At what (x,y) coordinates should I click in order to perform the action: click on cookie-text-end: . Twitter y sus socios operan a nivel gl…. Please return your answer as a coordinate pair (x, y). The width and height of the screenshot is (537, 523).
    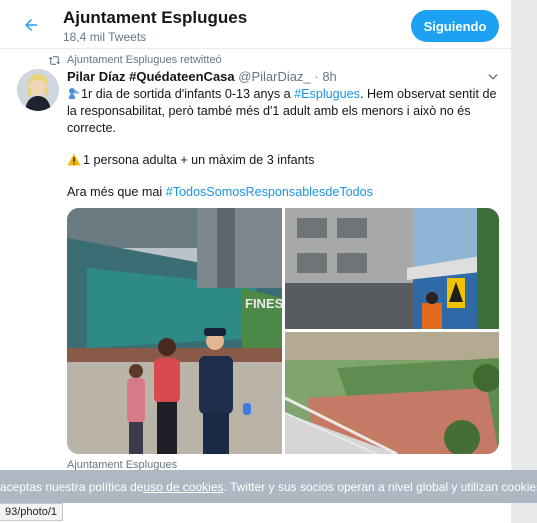
    Looking at the image, I should click on (380, 486).